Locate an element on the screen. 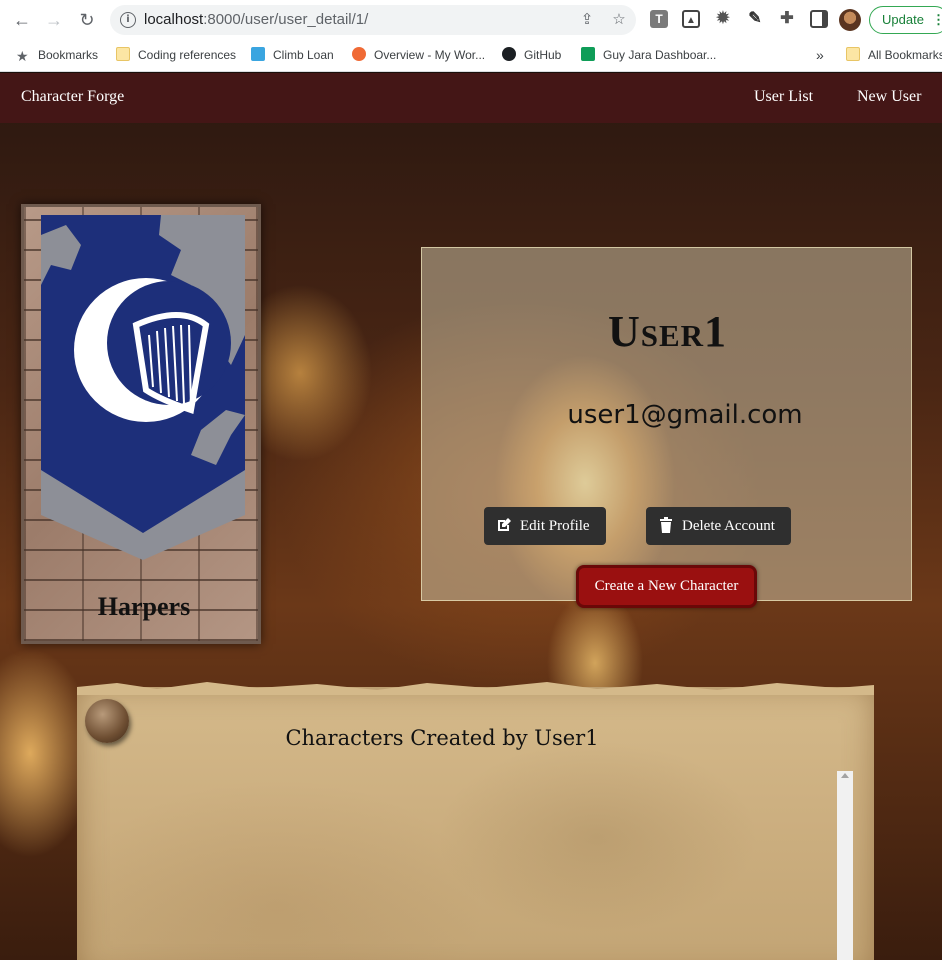 Image resolution: width=942 pixels, height=960 pixels. bookmark-label: Climb Loan is located at coordinates (303, 55).